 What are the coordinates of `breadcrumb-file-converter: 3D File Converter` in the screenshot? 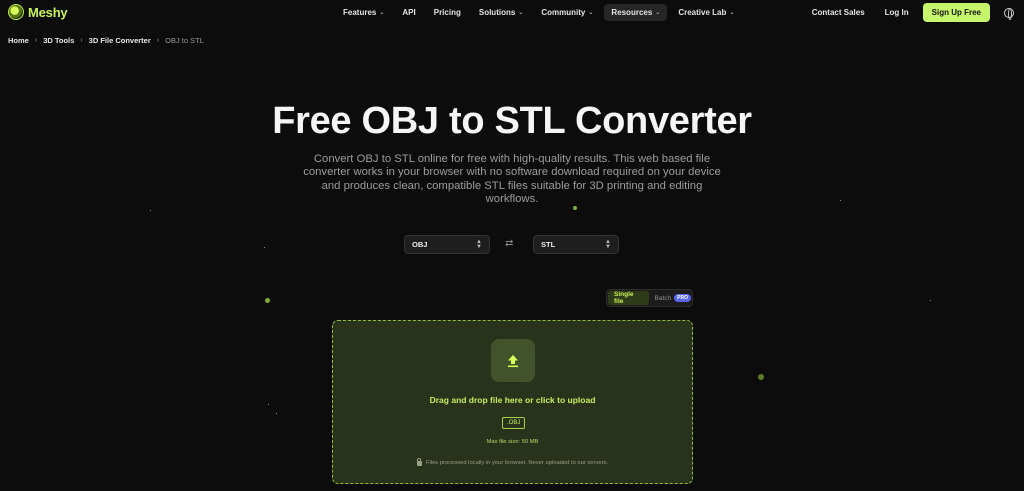 It's located at (120, 40).